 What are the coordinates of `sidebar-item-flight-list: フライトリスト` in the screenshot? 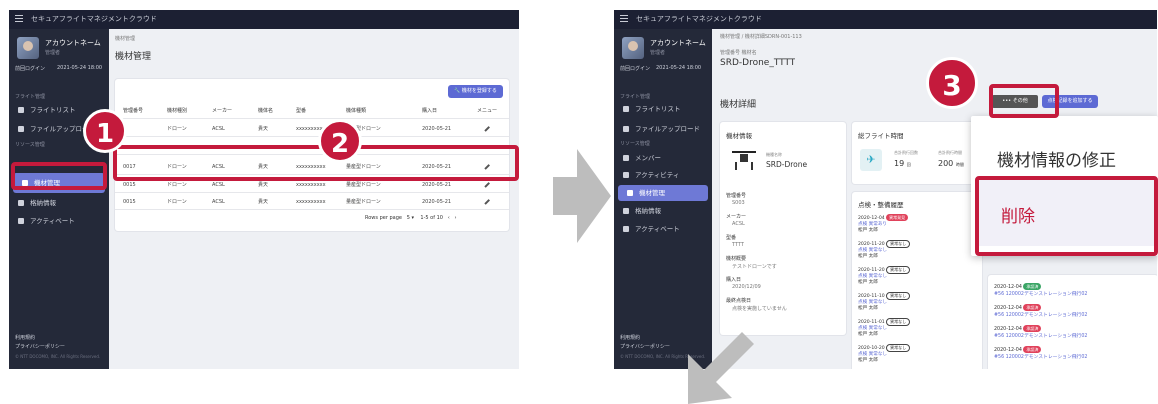 It's located at (664, 109).